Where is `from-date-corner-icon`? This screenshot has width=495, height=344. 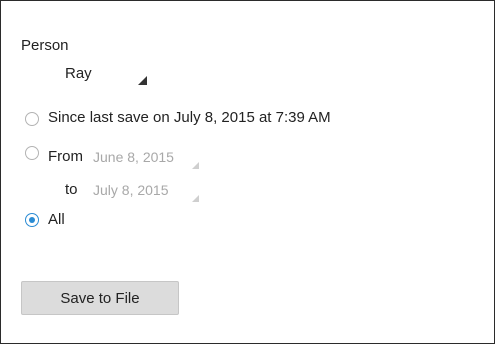
from-date-corner-icon is located at coordinates (195, 165).